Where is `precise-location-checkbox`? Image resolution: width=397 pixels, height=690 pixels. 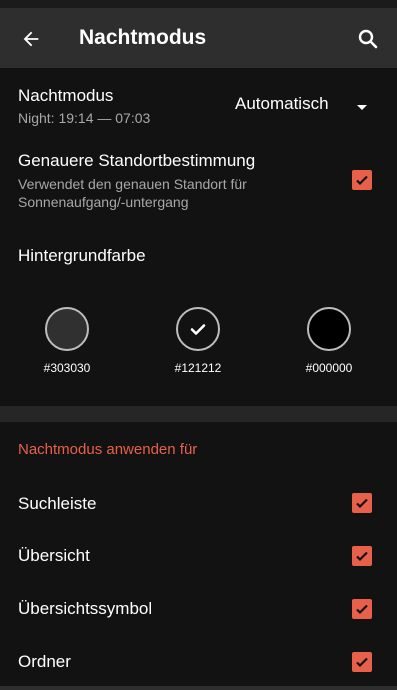 precise-location-checkbox is located at coordinates (362, 180).